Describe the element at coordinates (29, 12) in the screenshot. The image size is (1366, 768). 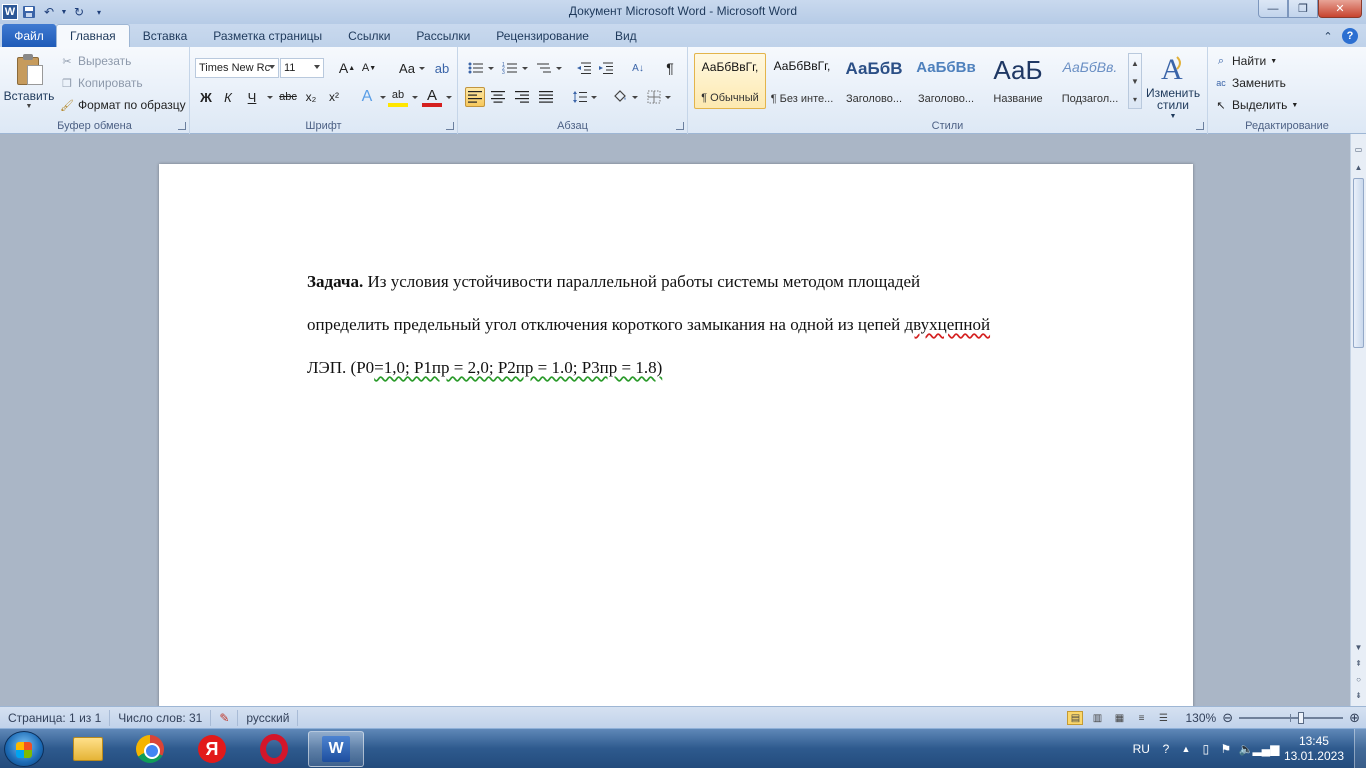
I see `save-icon` at that location.